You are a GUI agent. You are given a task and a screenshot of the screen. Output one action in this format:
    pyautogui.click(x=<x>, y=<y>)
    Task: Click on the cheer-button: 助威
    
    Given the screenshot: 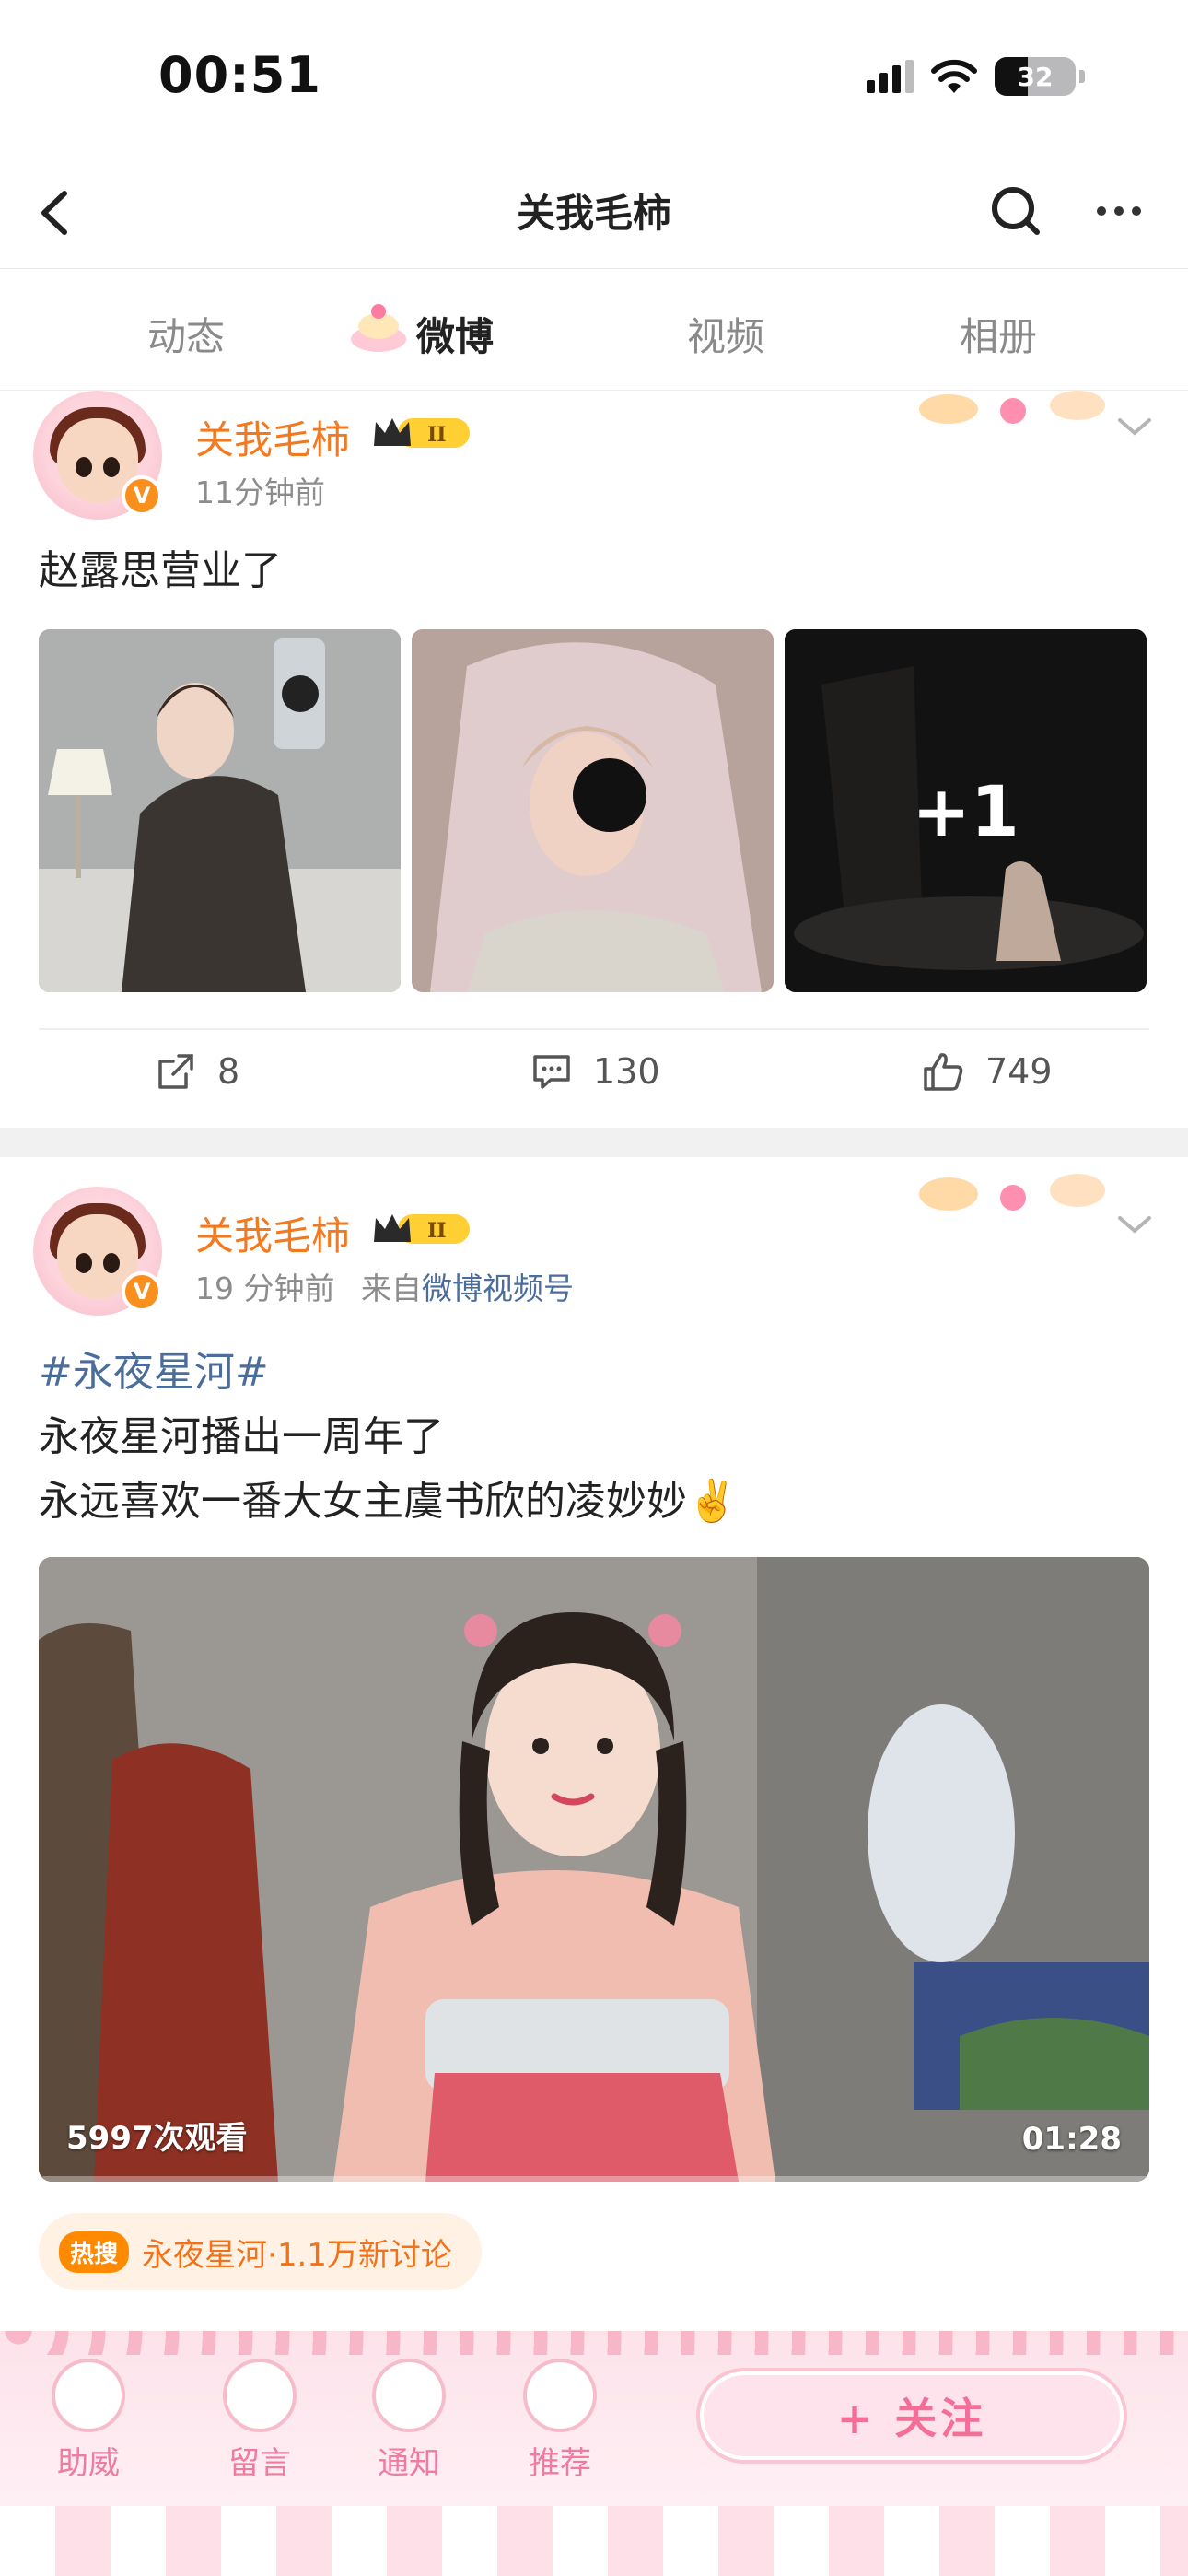 What is the action you would take?
    pyautogui.click(x=88, y=2421)
    